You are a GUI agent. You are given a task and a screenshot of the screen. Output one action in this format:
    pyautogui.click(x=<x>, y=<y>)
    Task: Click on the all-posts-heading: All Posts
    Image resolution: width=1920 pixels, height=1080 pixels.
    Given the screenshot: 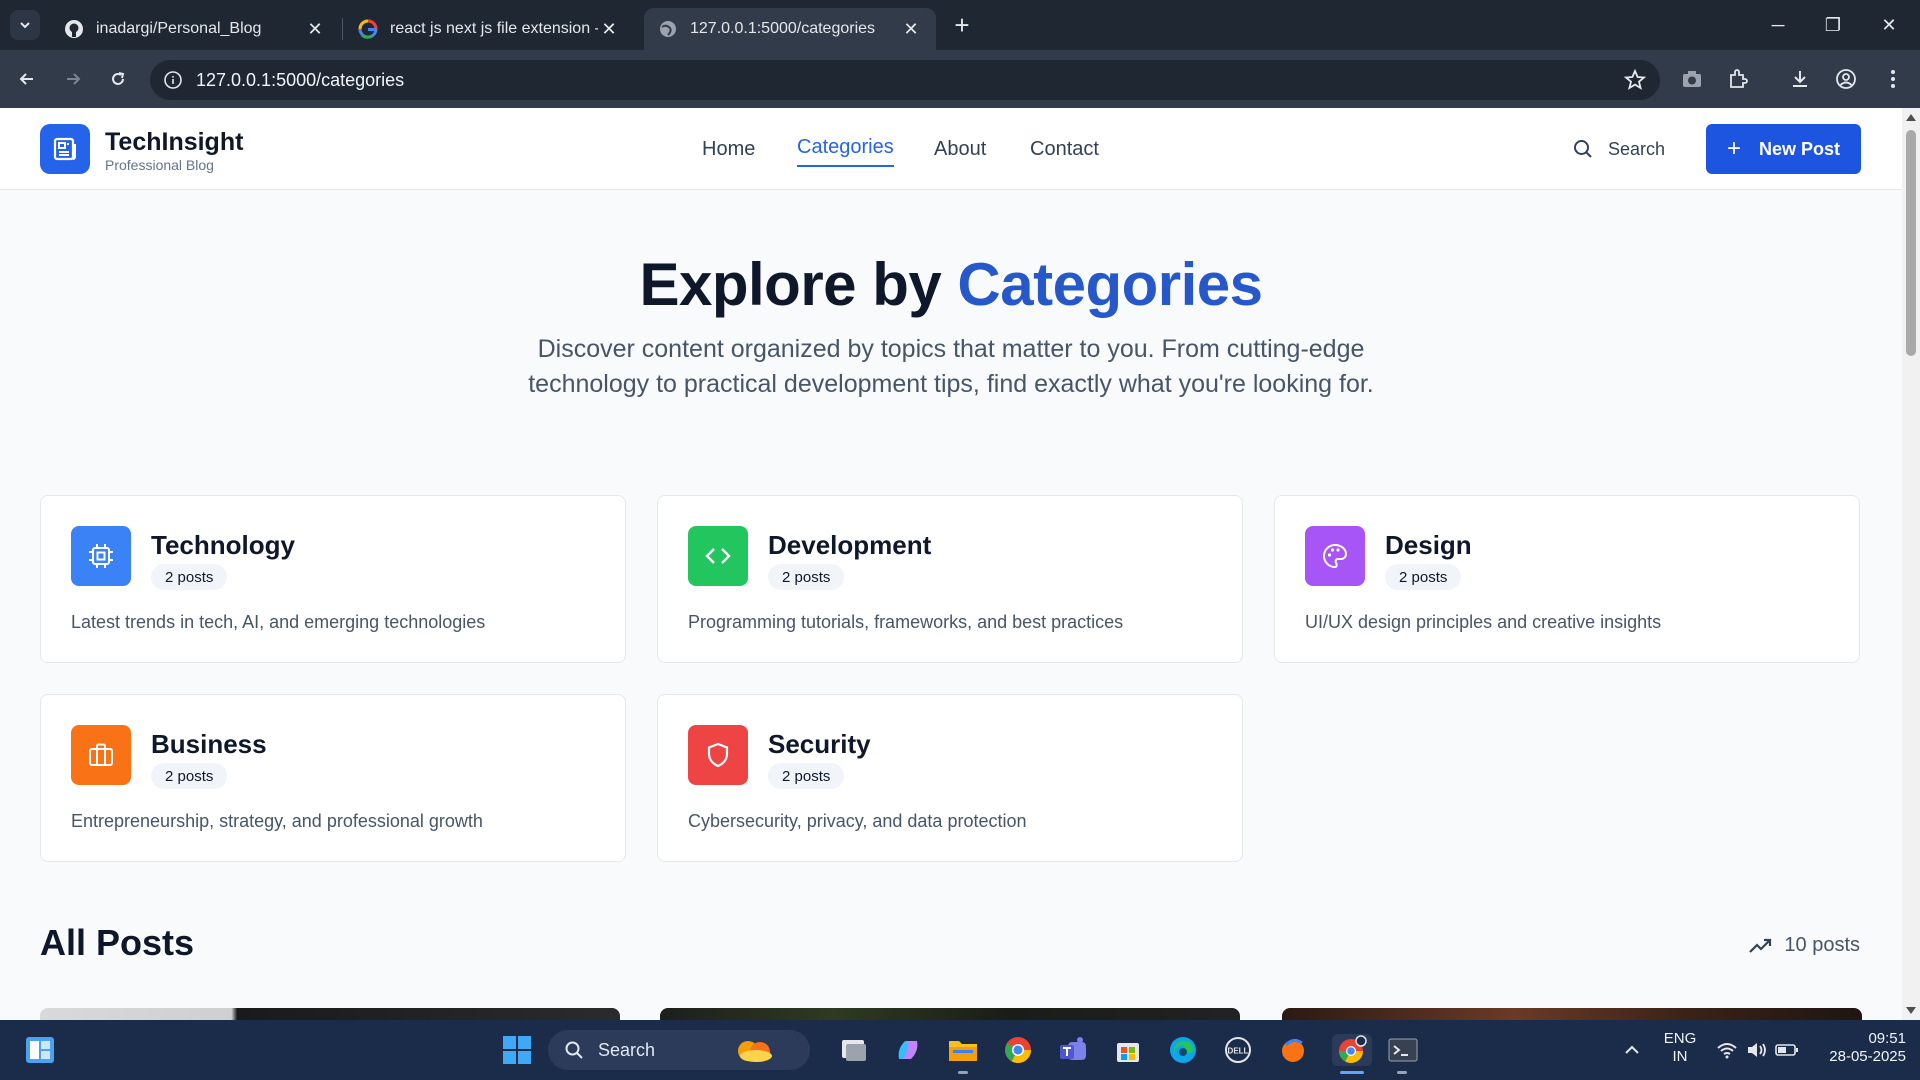 What is the action you would take?
    pyautogui.click(x=117, y=942)
    